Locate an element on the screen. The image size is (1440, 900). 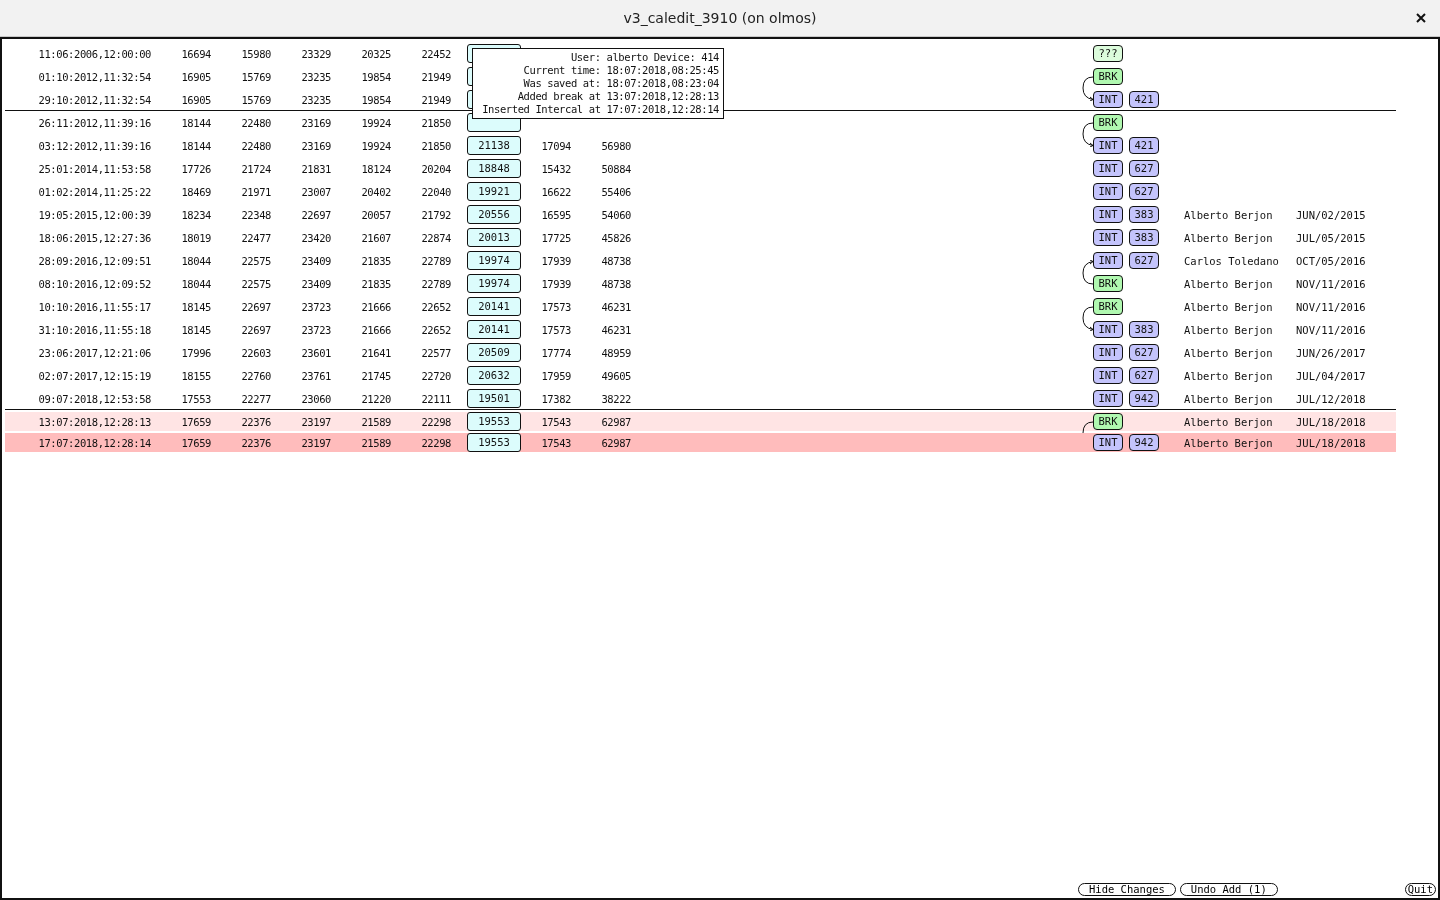
value-cell-text: 21220 is located at coordinates (375, 398).